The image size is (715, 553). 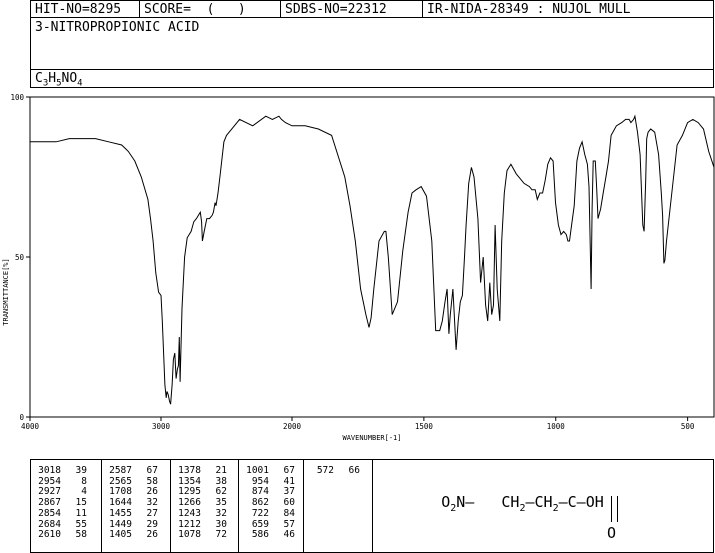 I want to click on peak-row: 2610 58, so click(x=66, y=535).